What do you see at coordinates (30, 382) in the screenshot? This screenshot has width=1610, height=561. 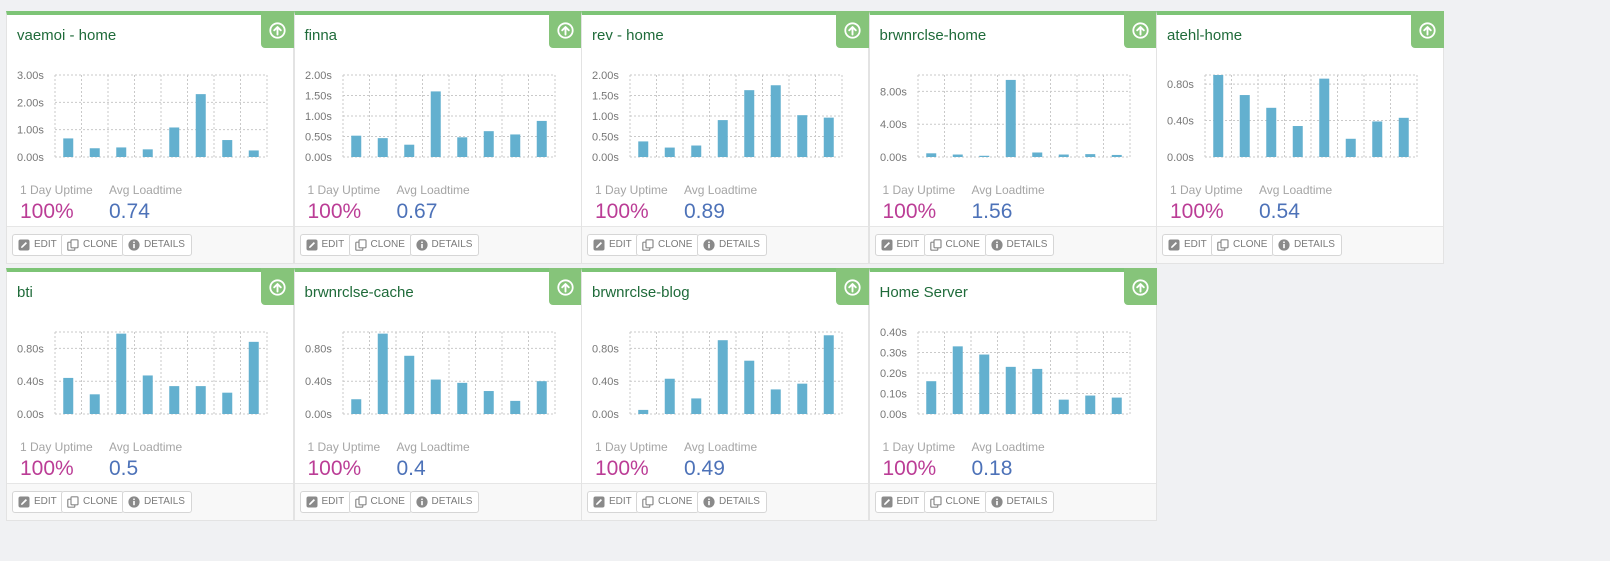 I see `y-tick-label: 0.40s` at bounding box center [30, 382].